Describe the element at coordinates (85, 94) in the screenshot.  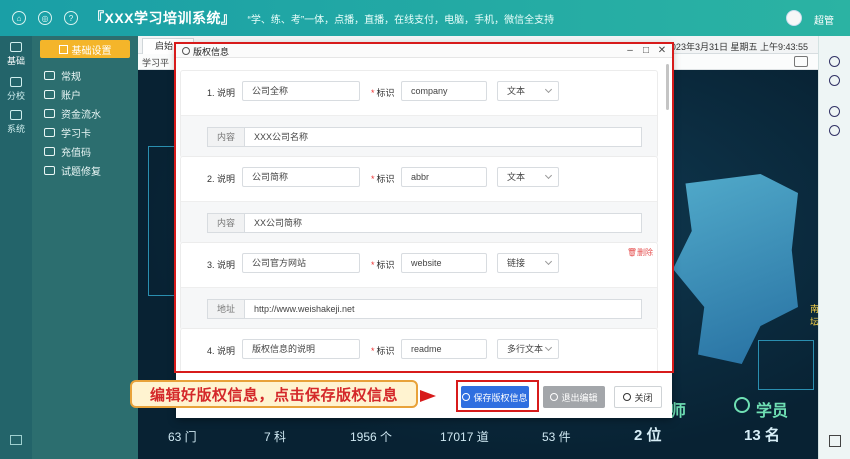
I see `sidebar-item-account: 账户` at that location.